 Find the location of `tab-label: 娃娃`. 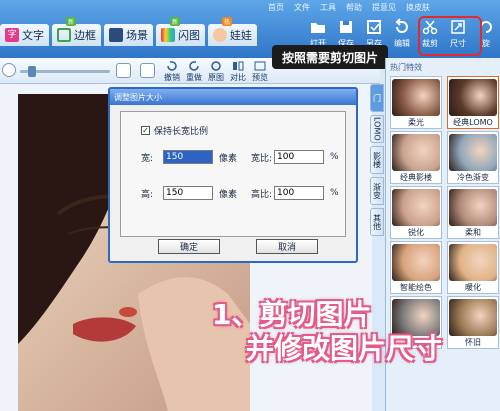

tab-label: 娃娃 is located at coordinates (241, 35).